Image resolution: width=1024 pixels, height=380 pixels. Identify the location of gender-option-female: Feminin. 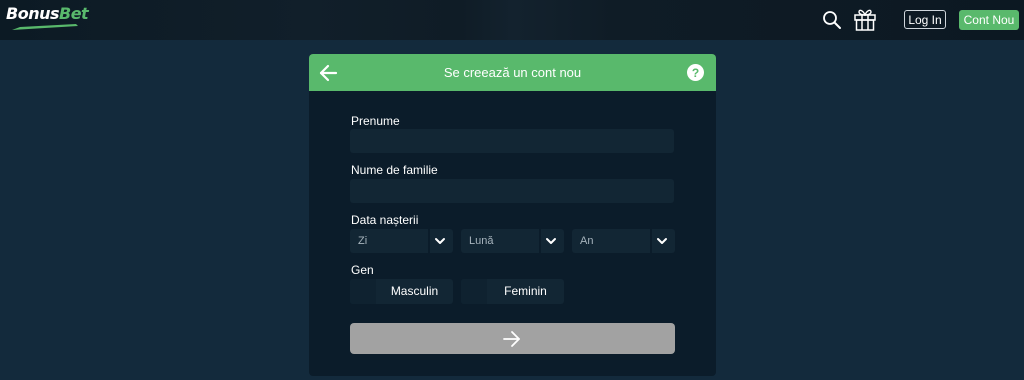
(512, 291).